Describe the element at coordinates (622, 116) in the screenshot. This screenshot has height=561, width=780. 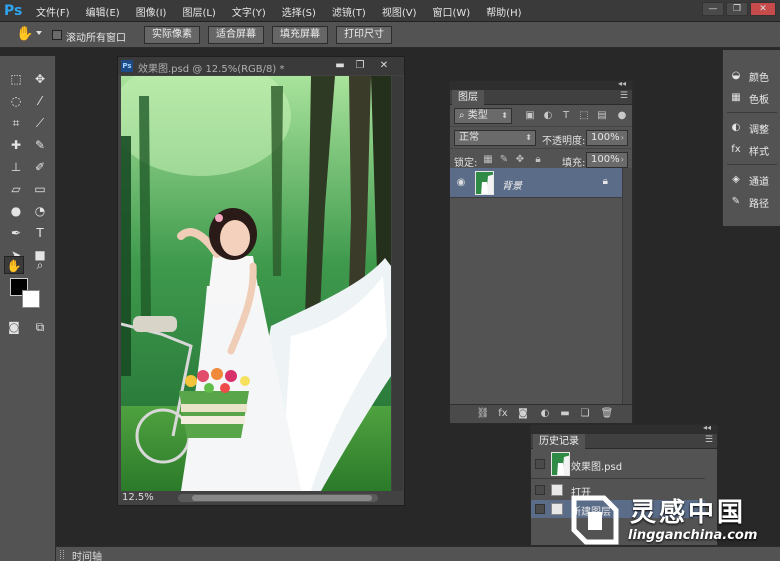
I see `filter-toggle-icon: ●` at that location.